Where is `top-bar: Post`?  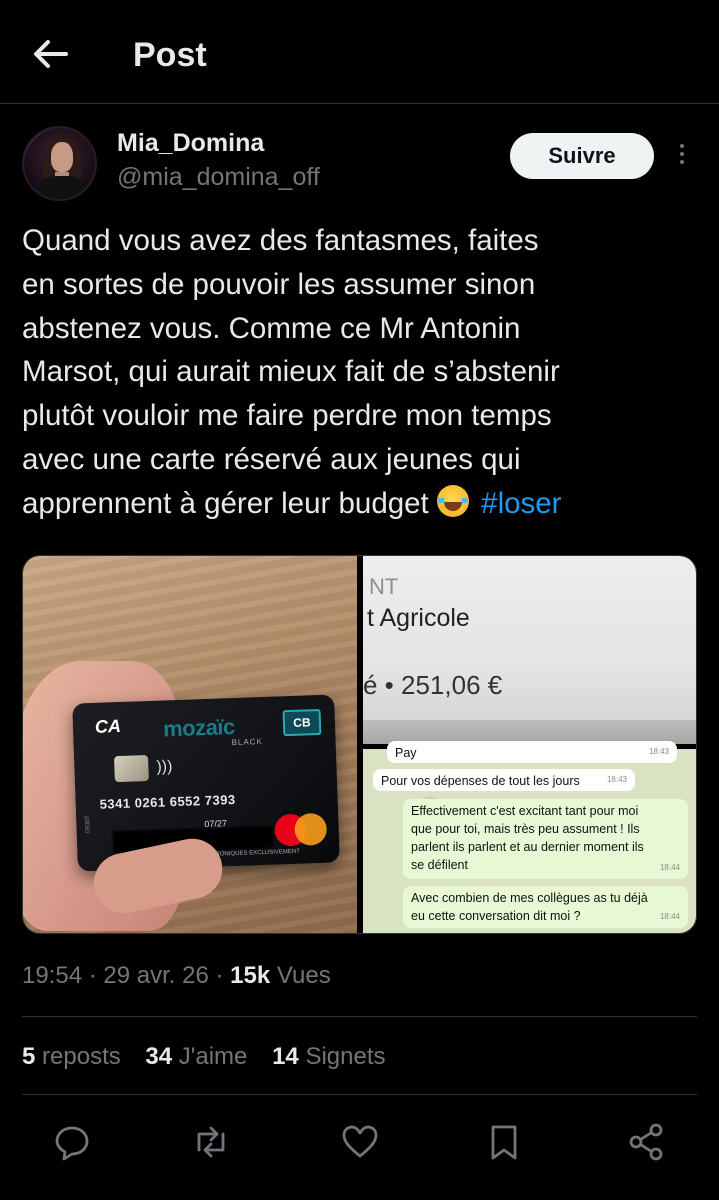
top-bar: Post is located at coordinates (359, 52).